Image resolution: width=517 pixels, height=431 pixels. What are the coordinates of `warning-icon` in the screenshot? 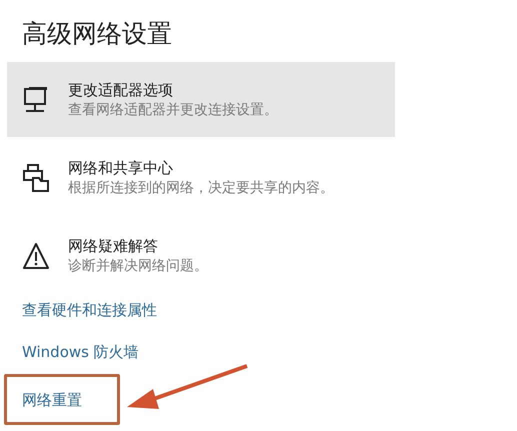 It's located at (36, 256).